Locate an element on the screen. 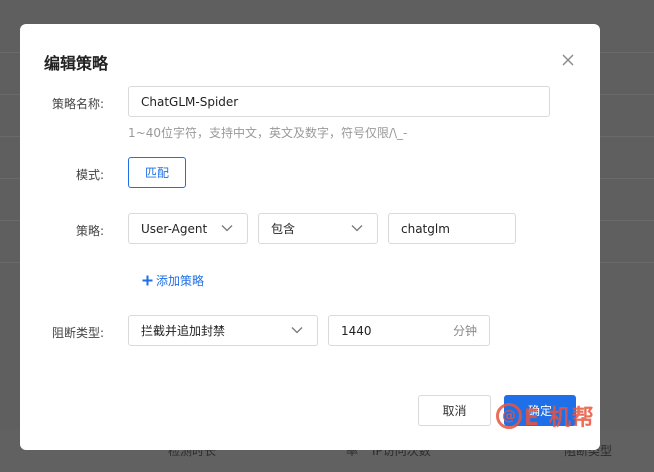  cancel-button: 取消 is located at coordinates (454, 410).